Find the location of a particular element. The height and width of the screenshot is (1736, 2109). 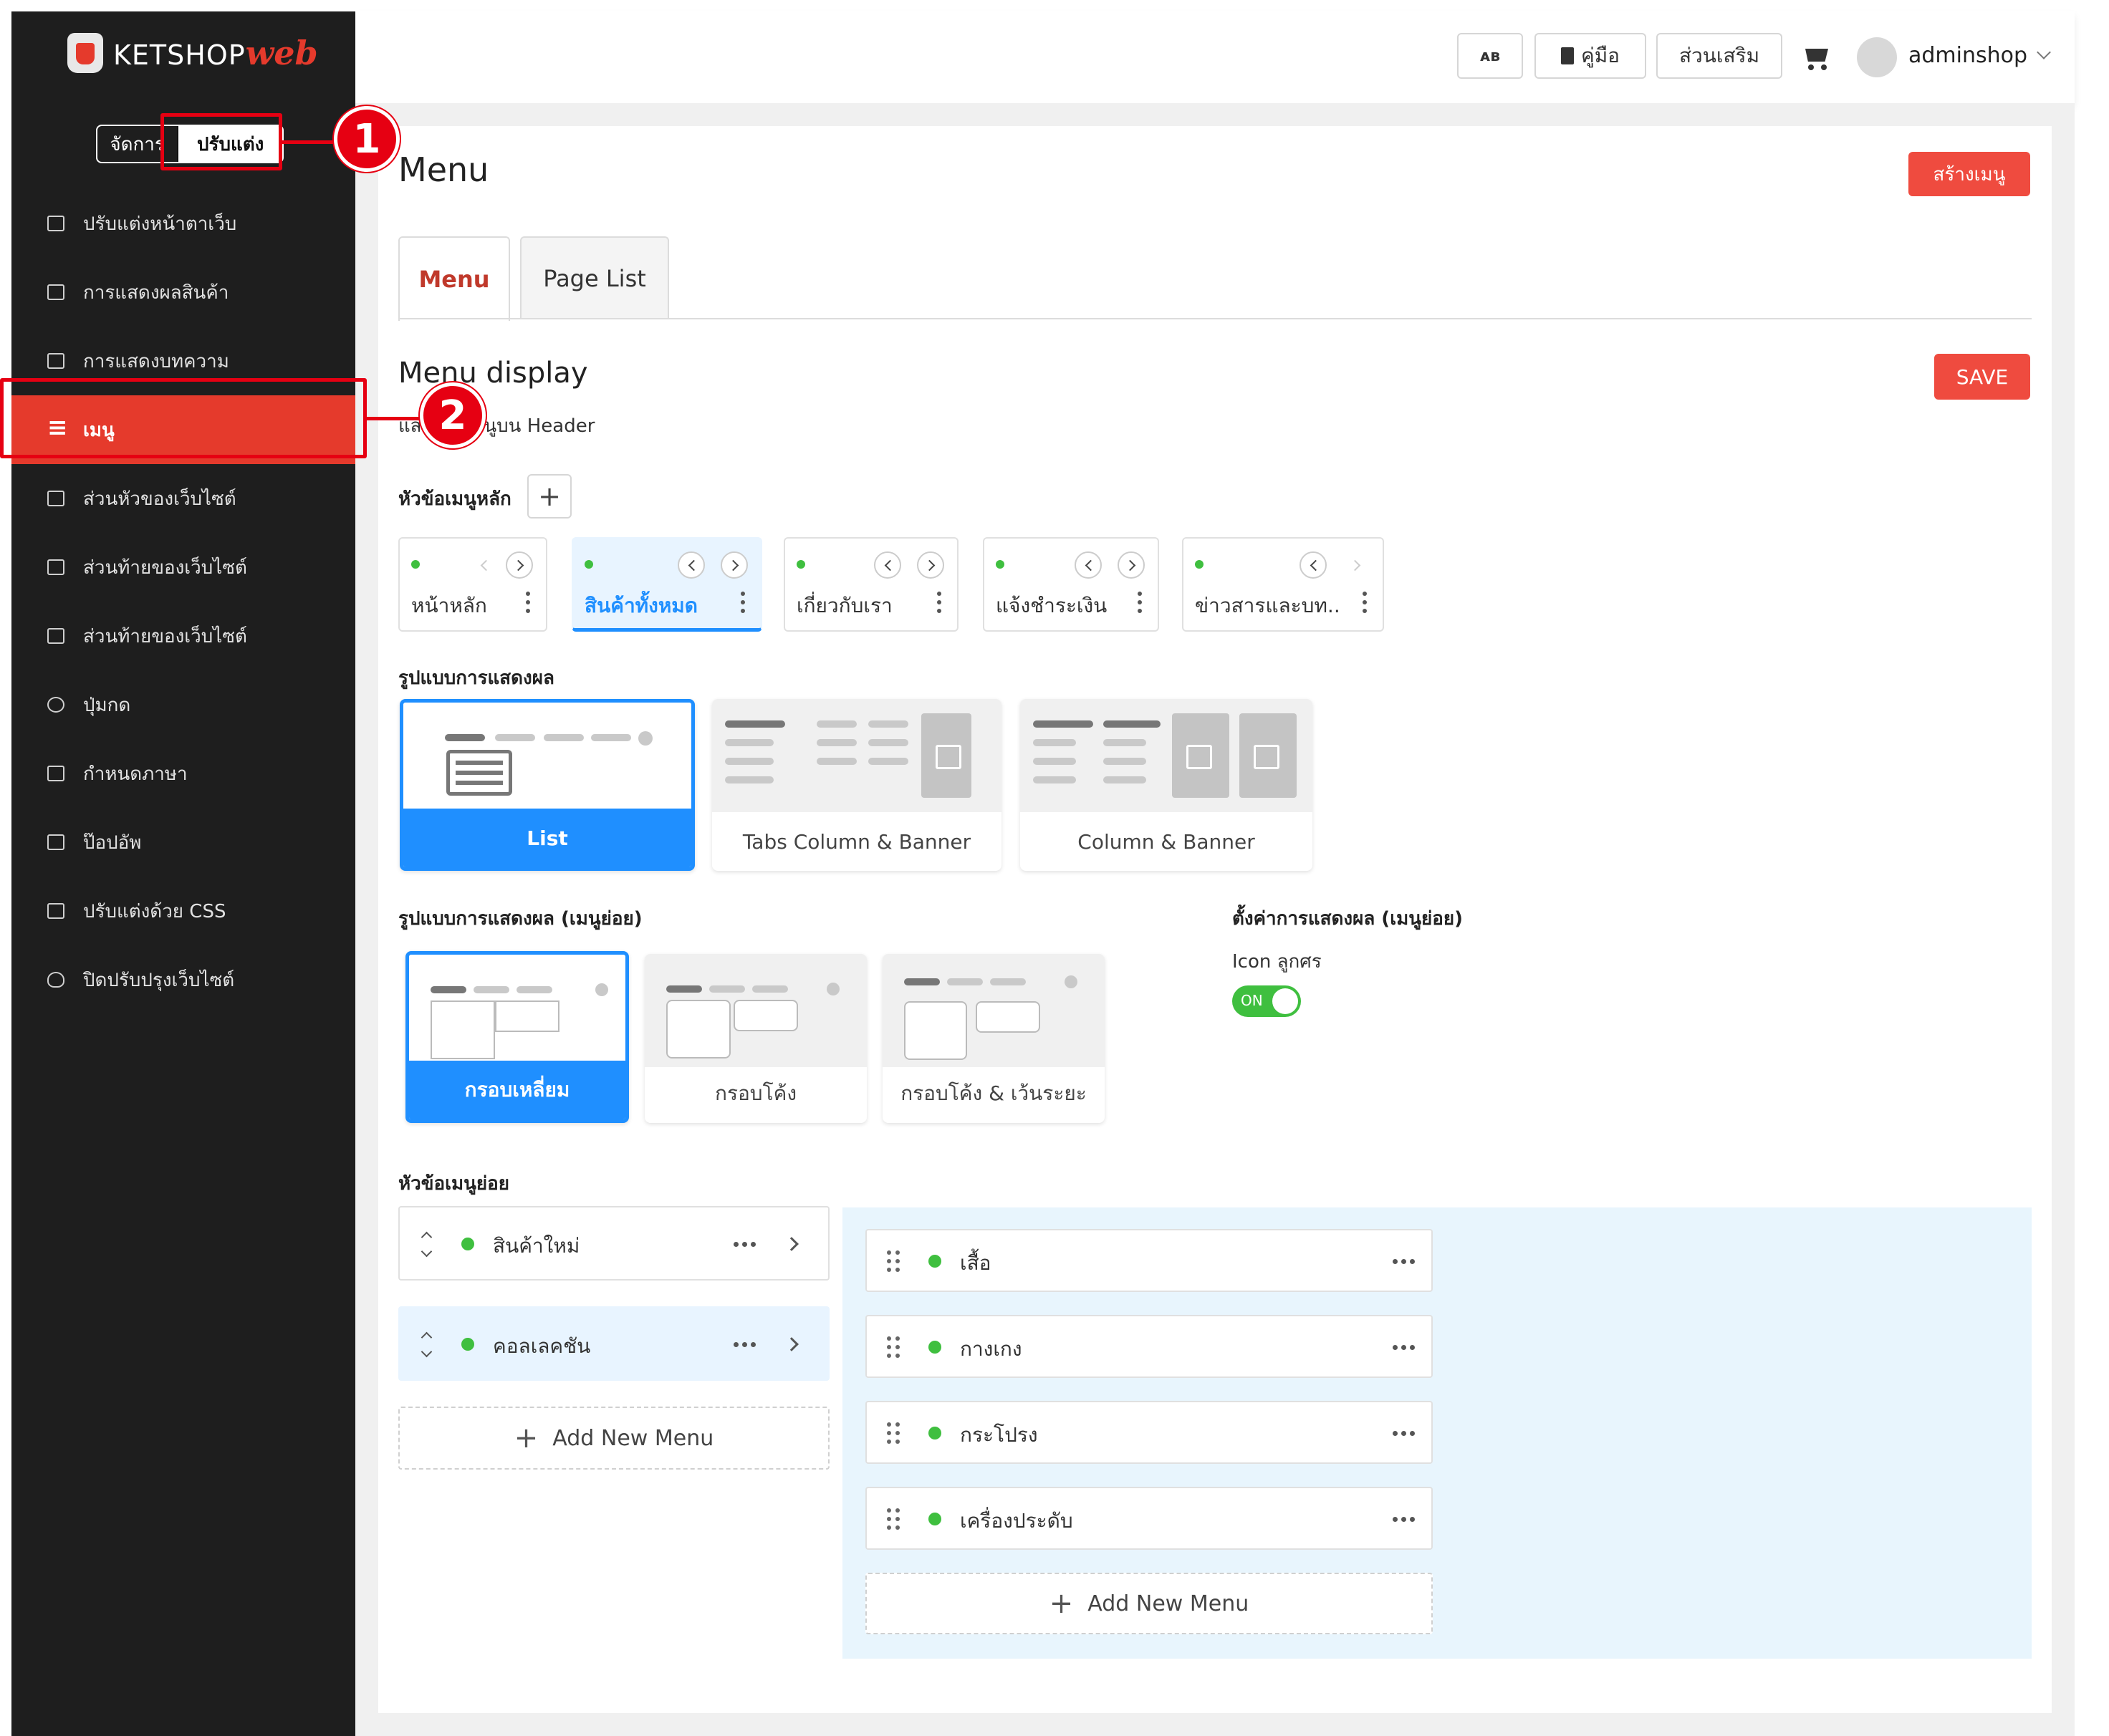

add-new-menu-button: + Add New Menu is located at coordinates (614, 1439).